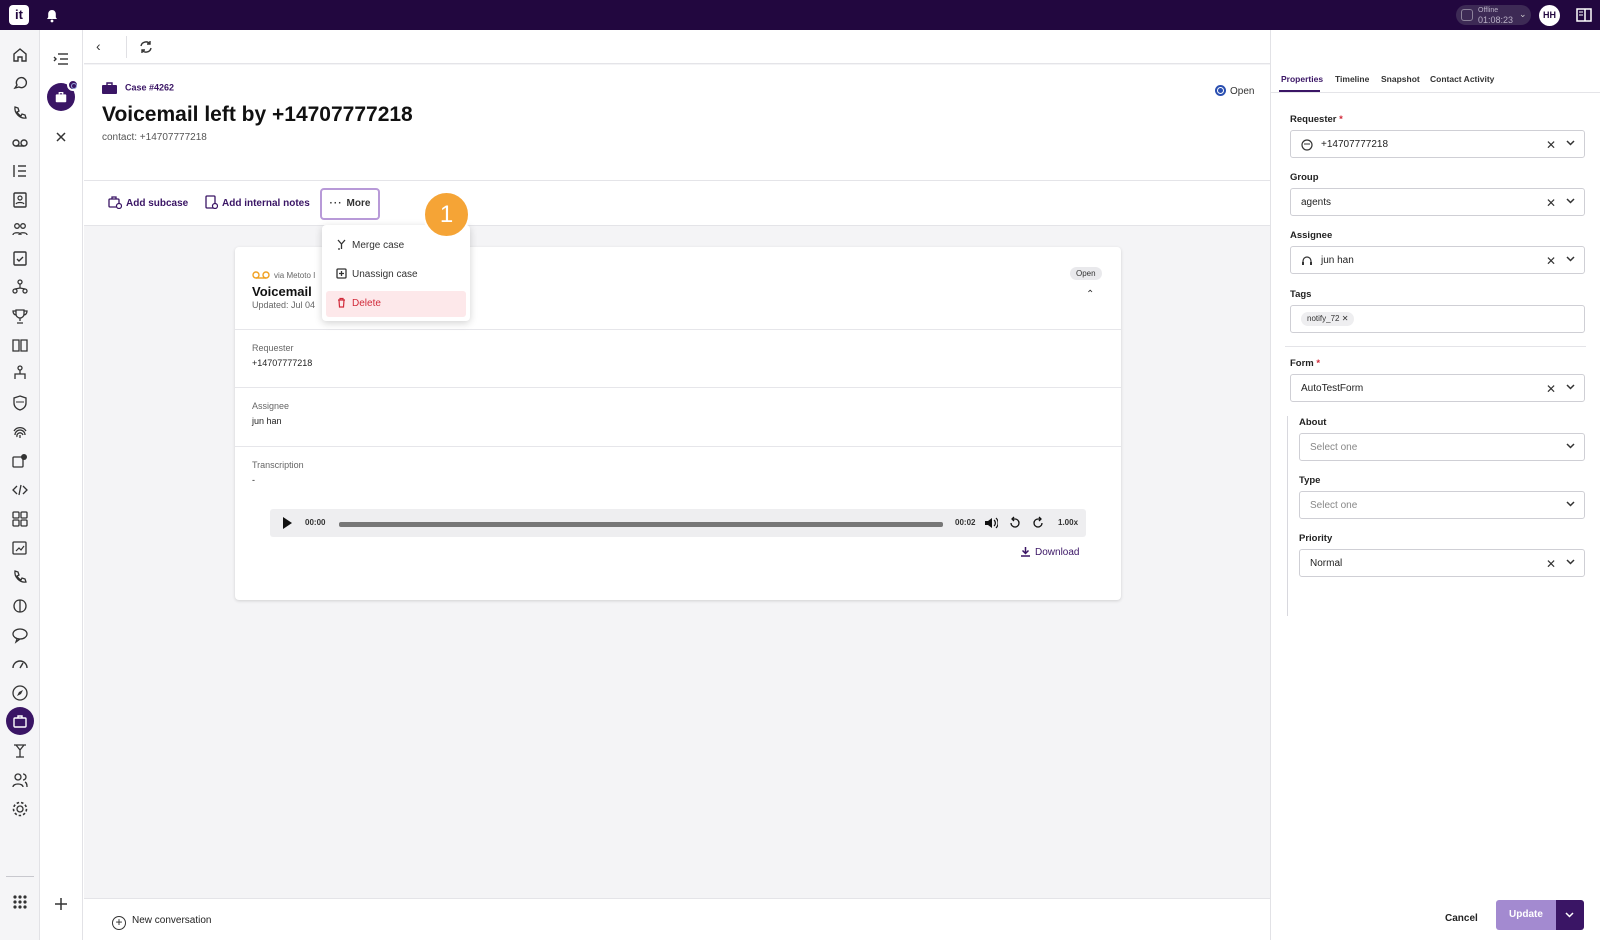 The image size is (1600, 940). I want to click on calls-icon, so click(20, 113).